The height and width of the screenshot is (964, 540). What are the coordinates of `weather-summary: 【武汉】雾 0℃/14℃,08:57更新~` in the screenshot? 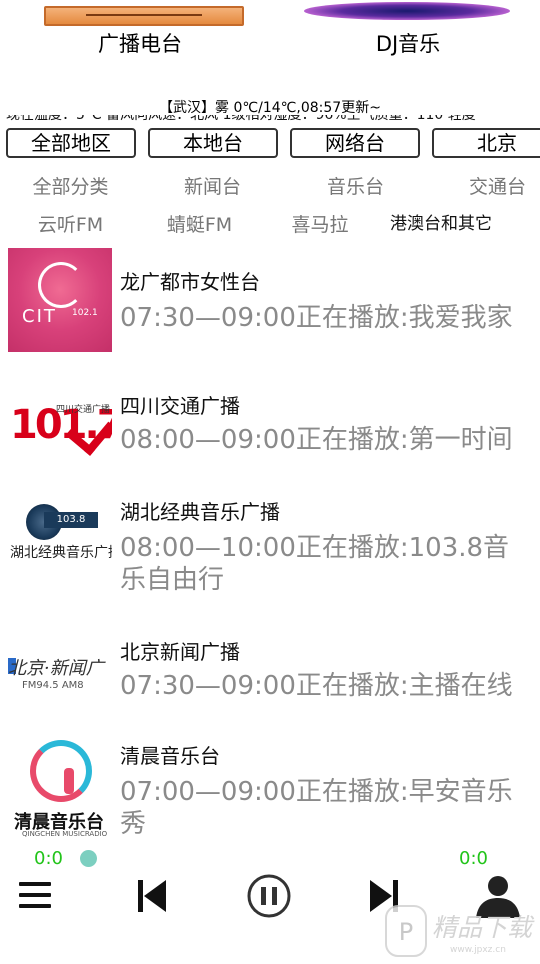 It's located at (270, 108).